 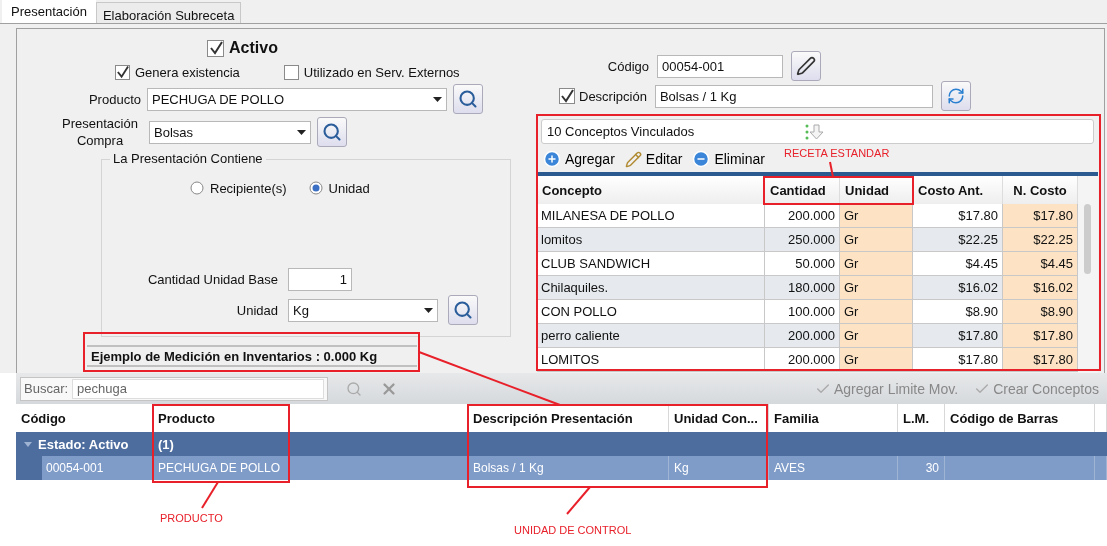 What do you see at coordinates (187, 72) in the screenshot?
I see `genera-existencia-label: Genera existencia` at bounding box center [187, 72].